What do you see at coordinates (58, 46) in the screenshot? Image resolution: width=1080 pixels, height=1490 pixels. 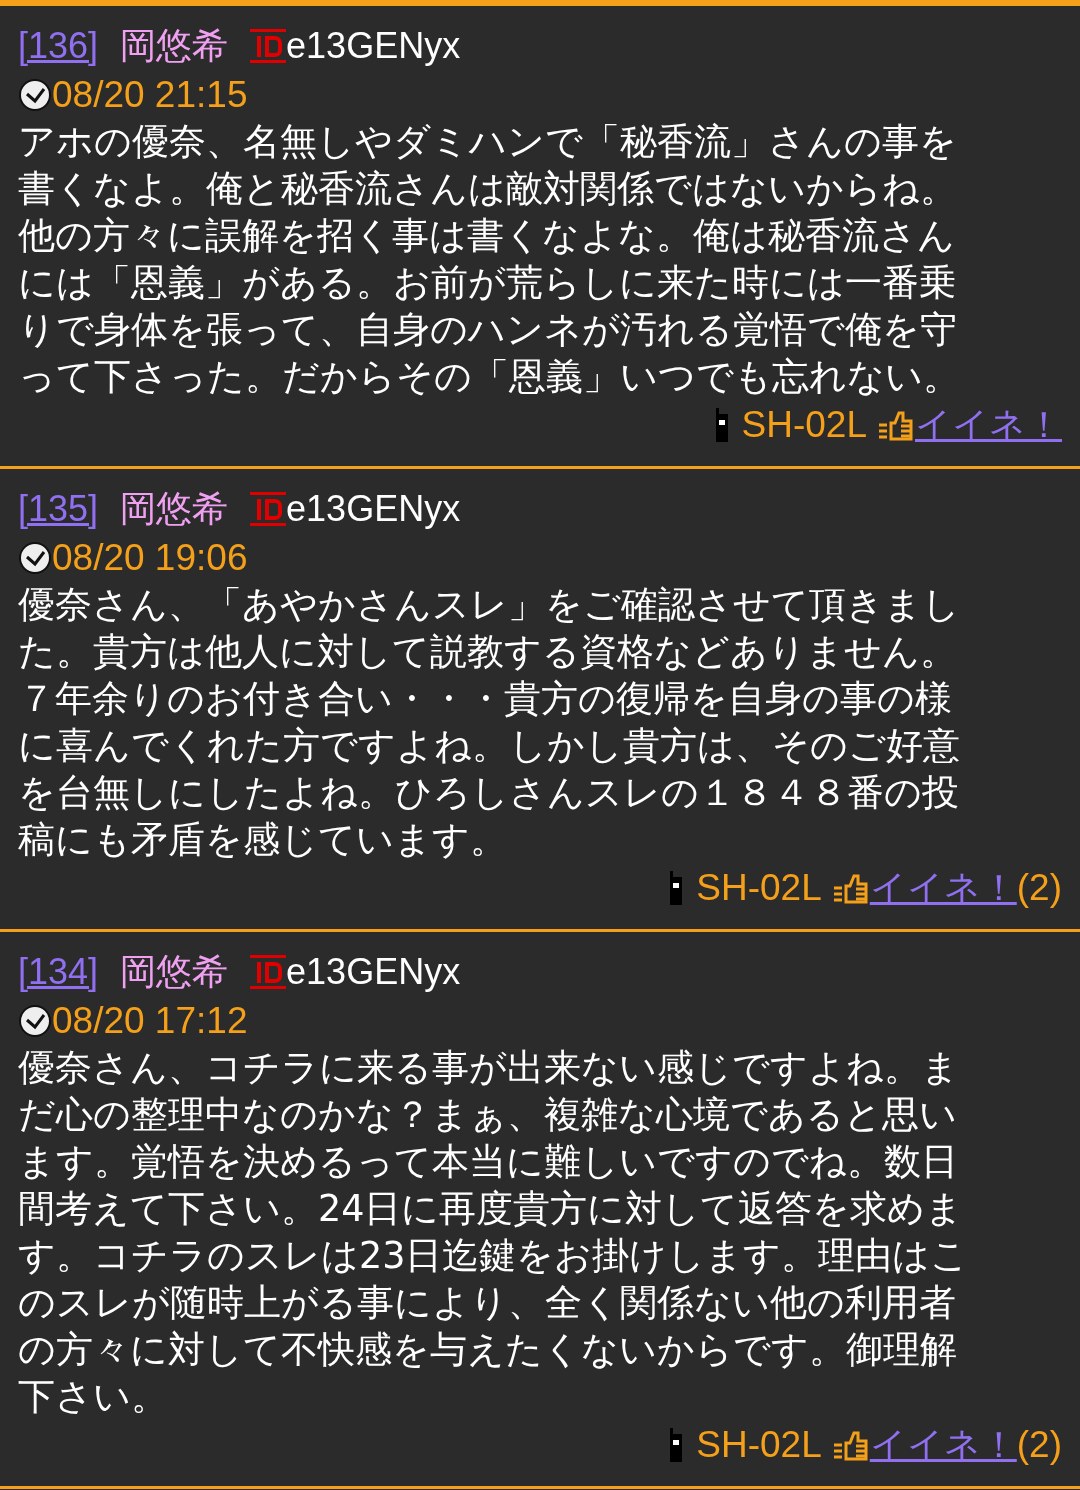 I see `post-number-link: [136]` at bounding box center [58, 46].